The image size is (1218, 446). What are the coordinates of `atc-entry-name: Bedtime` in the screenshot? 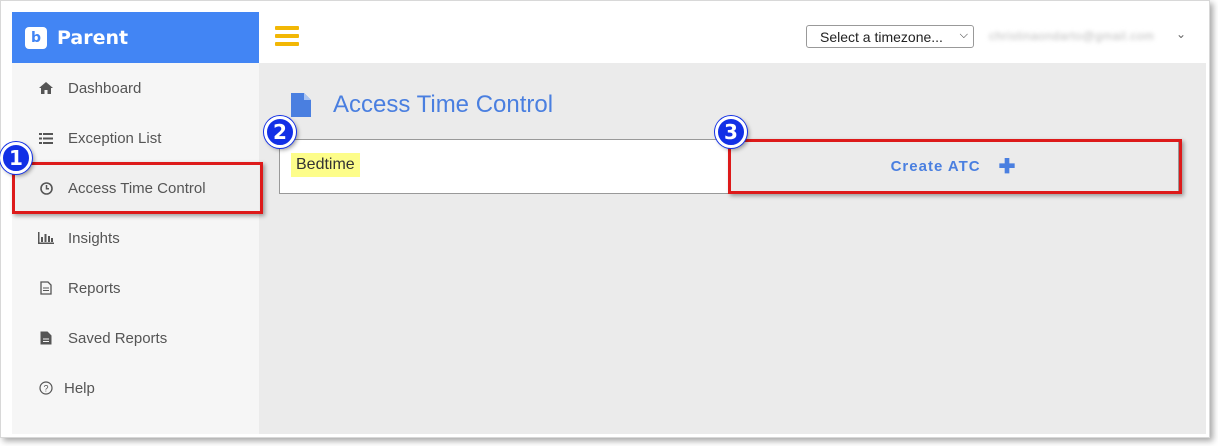 It's located at (325, 165).